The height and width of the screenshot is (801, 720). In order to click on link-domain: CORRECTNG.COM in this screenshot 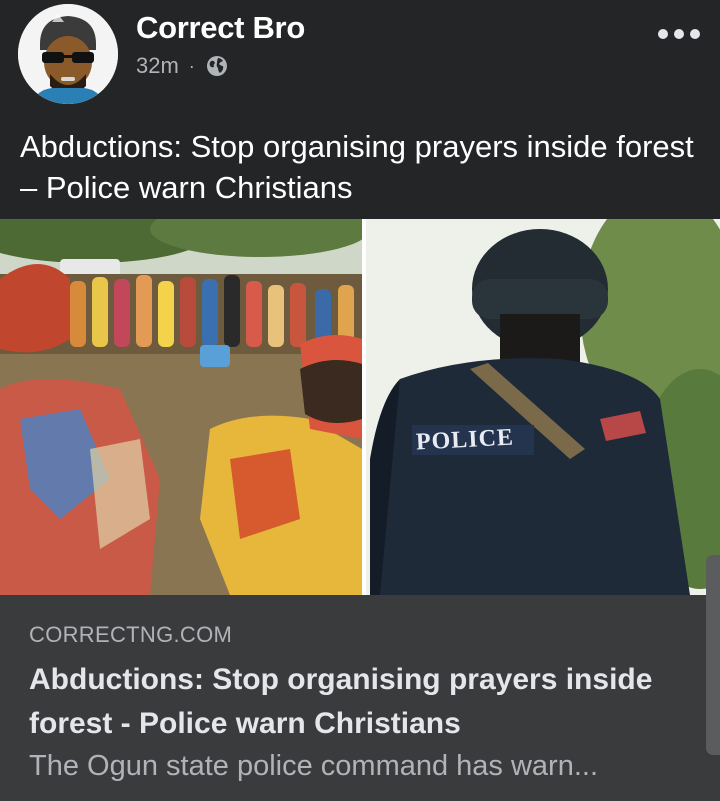, I will do `click(131, 634)`.